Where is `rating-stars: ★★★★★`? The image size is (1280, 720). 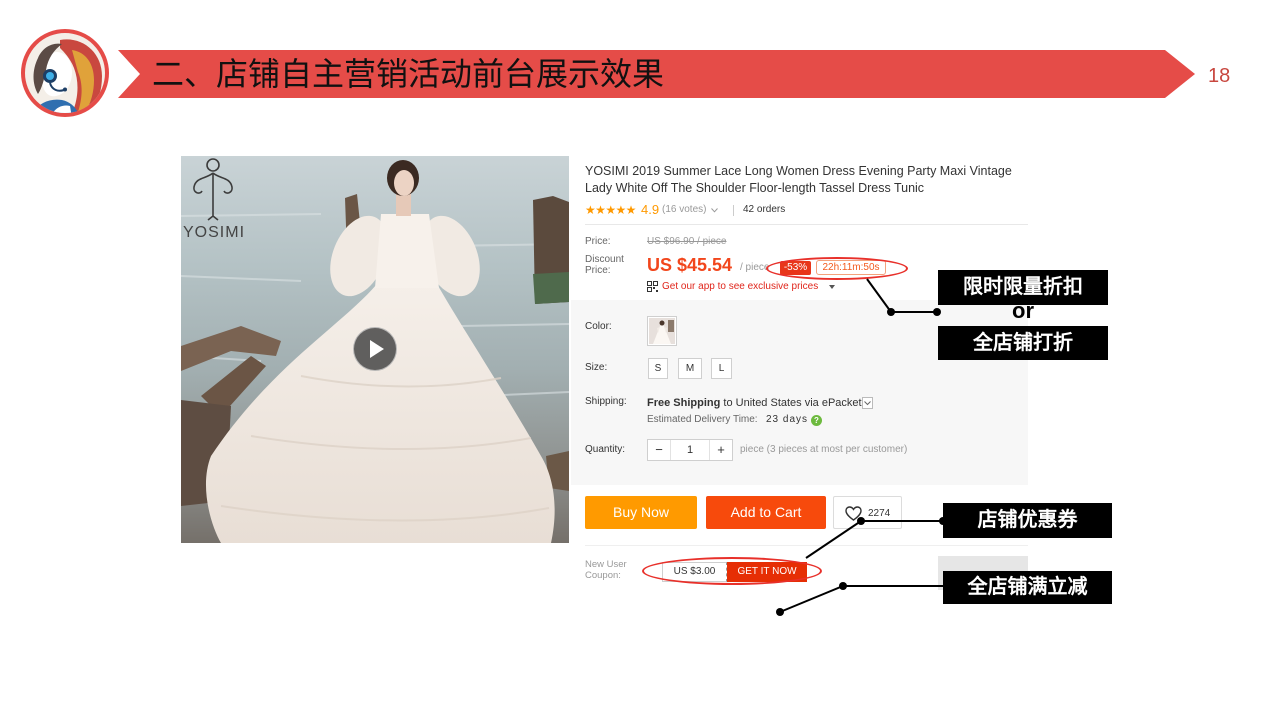 rating-stars: ★★★★★ is located at coordinates (610, 210).